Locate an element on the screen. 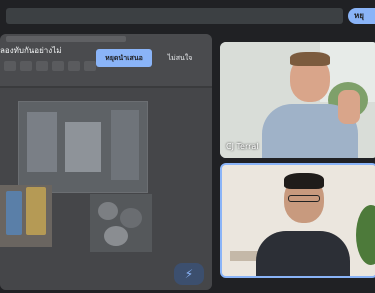 The width and height of the screenshot is (375, 293). sparkle-icon: ⚡ is located at coordinates (189, 274).